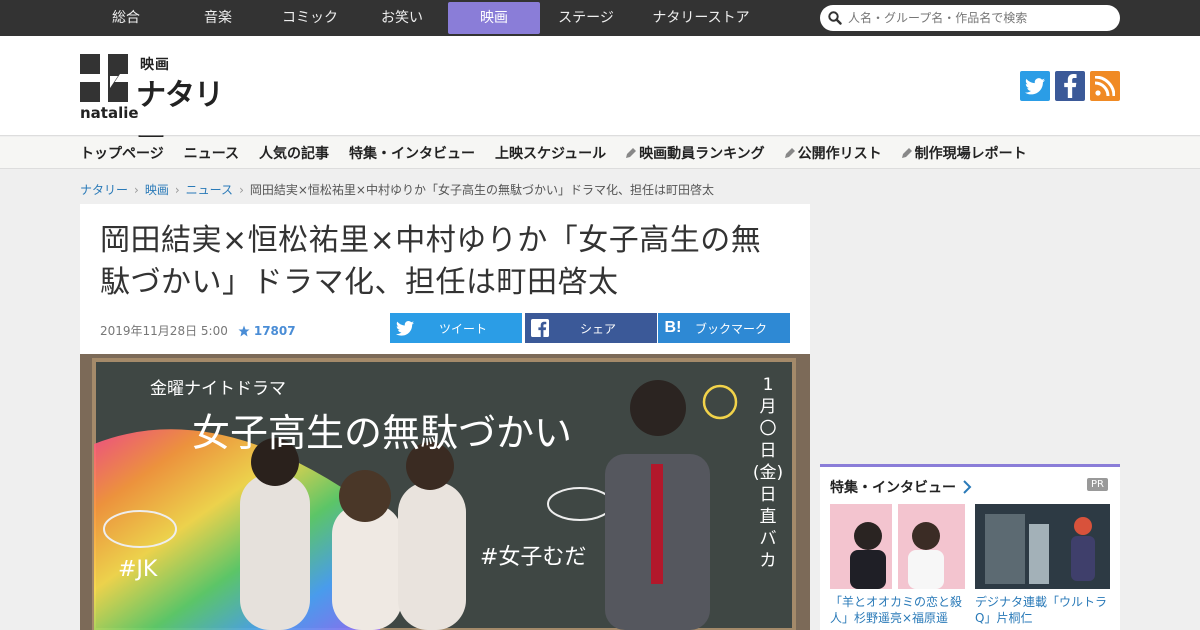  Describe the element at coordinates (768, 495) in the screenshot. I see `chalk-side-6: 日` at that location.